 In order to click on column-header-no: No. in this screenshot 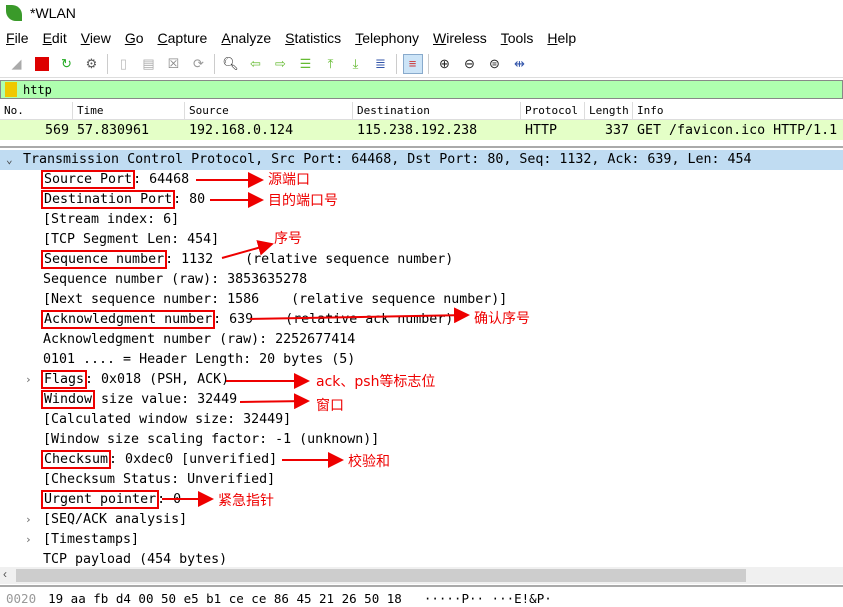, I will do `click(36, 110)`.